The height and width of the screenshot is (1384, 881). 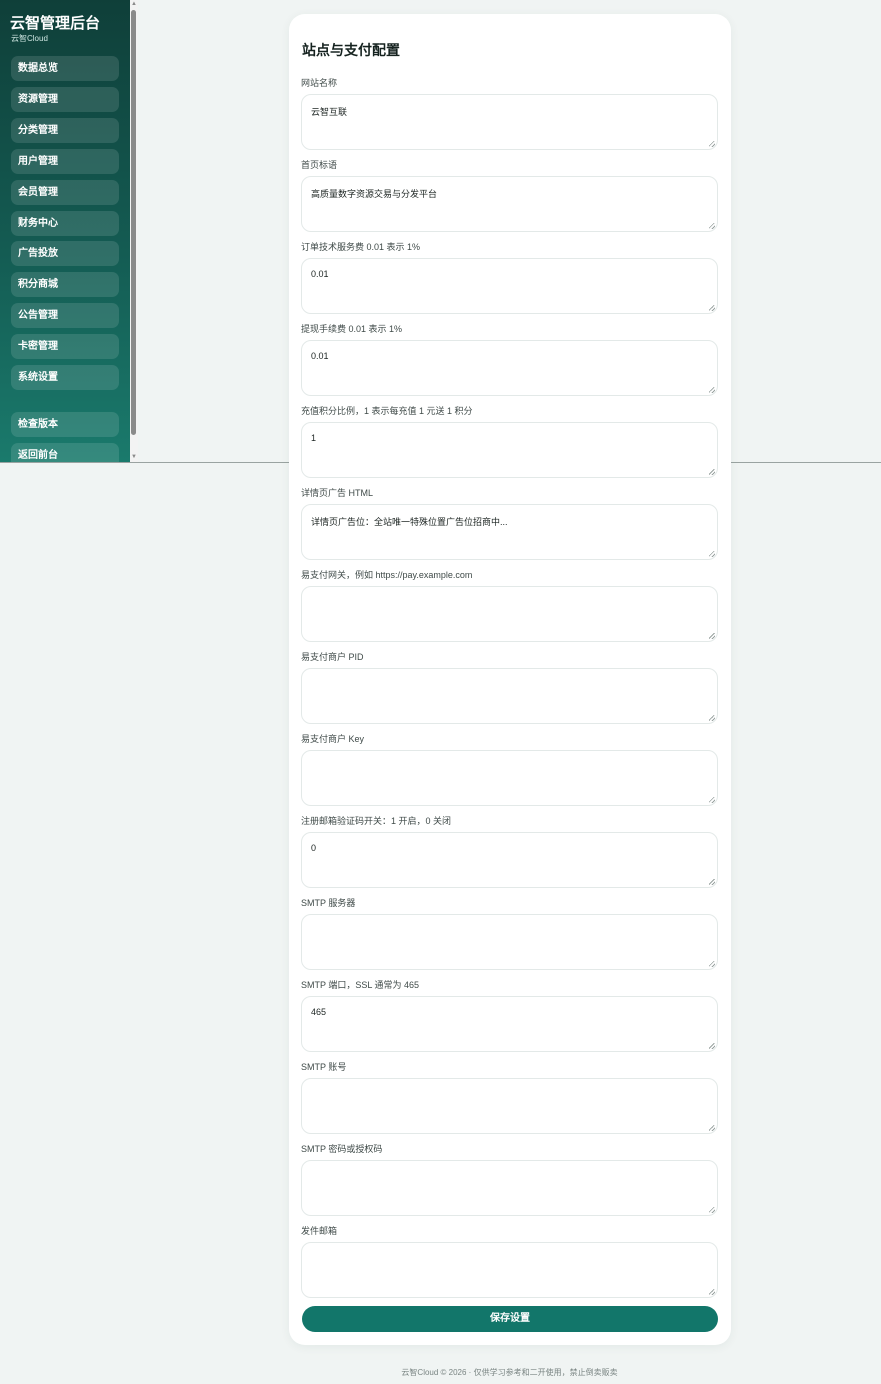 What do you see at coordinates (509, 450) in the screenshot?
I see `recharge-points-ratio-field: 1` at bounding box center [509, 450].